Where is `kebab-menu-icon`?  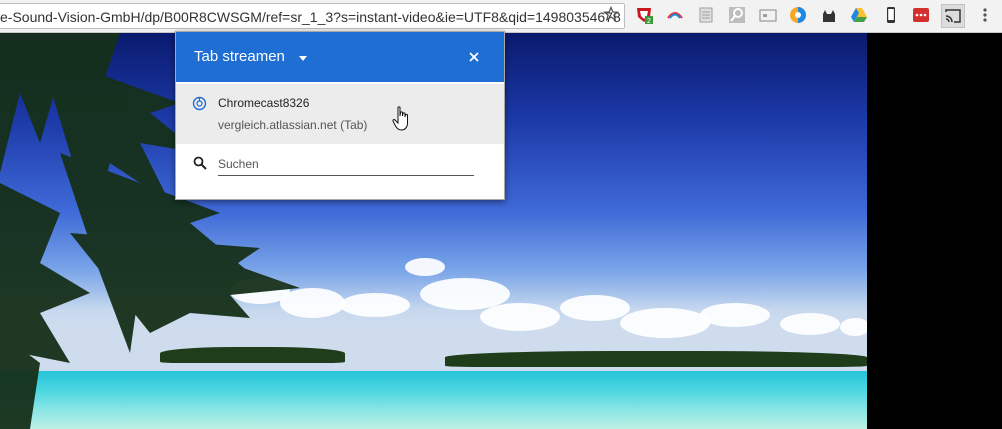
kebab-menu-icon is located at coordinates (985, 15).